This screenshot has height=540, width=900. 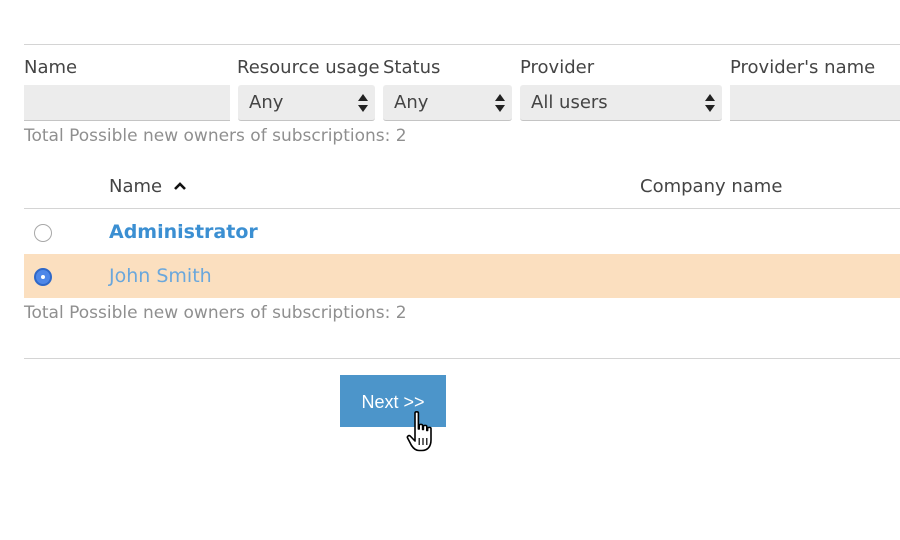 I want to click on table-row-selected: John Smith, so click(x=462, y=276).